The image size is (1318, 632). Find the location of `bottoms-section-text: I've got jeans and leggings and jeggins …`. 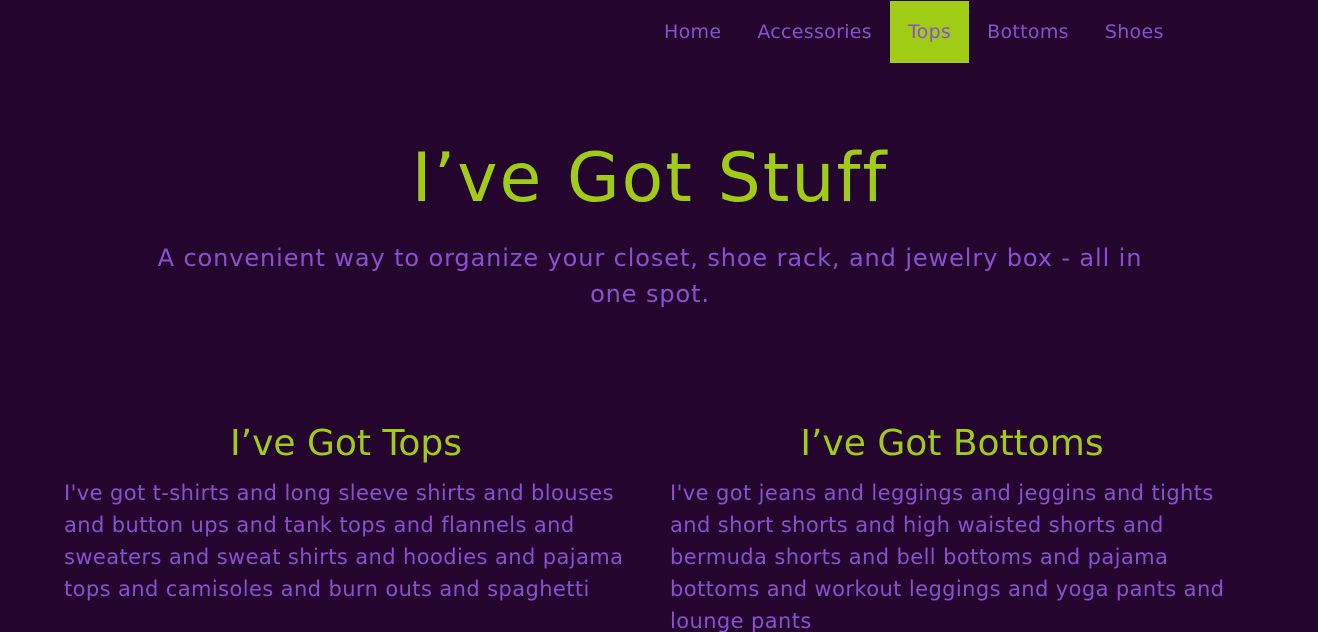

bottoms-section-text: I've got jeans and leggings and jeggins … is located at coordinates (947, 556).